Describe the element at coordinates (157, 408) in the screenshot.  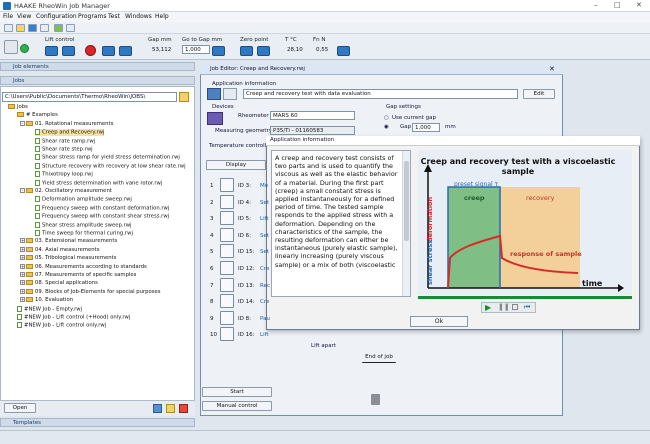
I see `refresh-icon` at that location.